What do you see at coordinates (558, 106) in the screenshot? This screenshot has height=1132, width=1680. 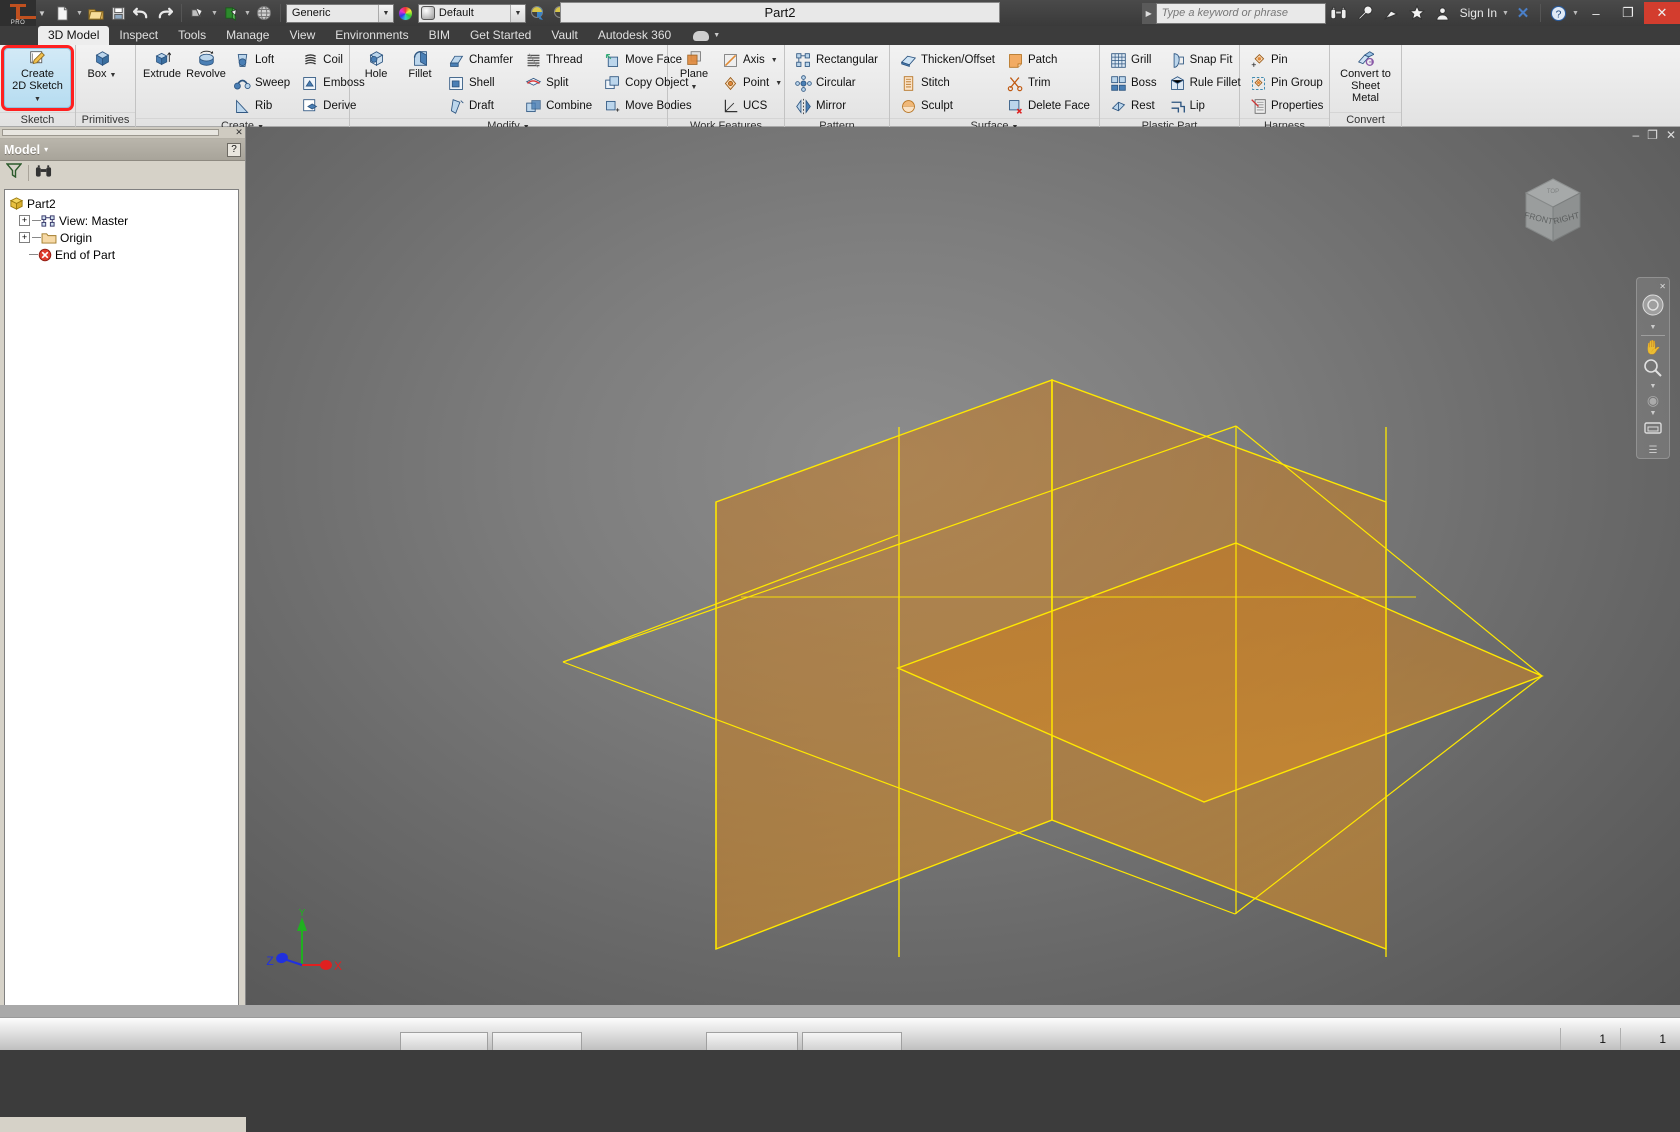 I see `combine-button: Combine` at bounding box center [558, 106].